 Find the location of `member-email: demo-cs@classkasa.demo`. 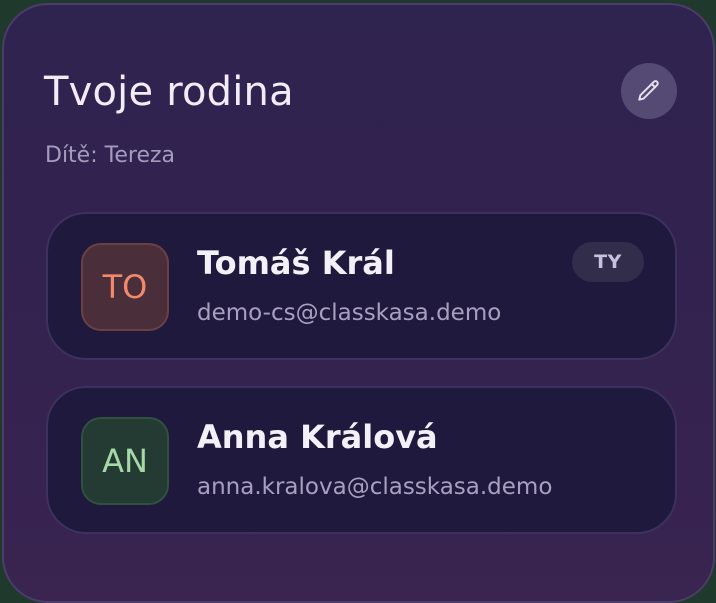

member-email: demo-cs@classkasa.demo is located at coordinates (349, 313).